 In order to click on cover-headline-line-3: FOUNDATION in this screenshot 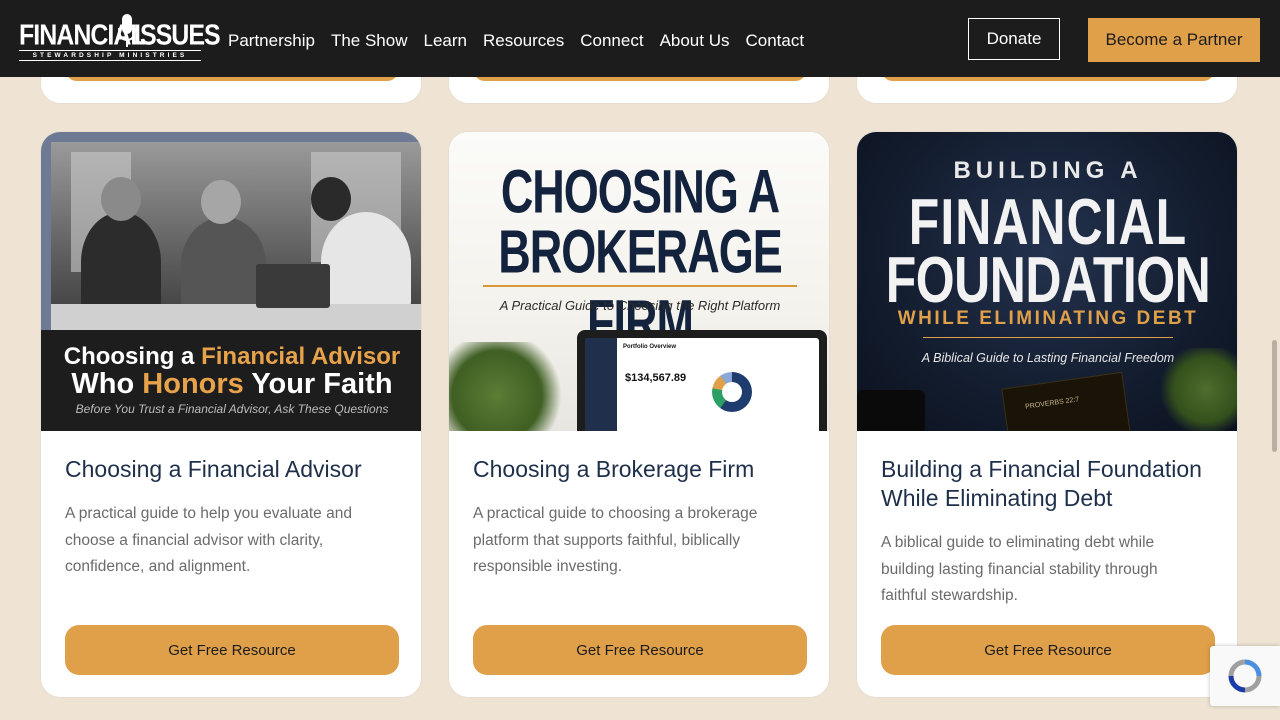, I will do `click(1048, 280)`.